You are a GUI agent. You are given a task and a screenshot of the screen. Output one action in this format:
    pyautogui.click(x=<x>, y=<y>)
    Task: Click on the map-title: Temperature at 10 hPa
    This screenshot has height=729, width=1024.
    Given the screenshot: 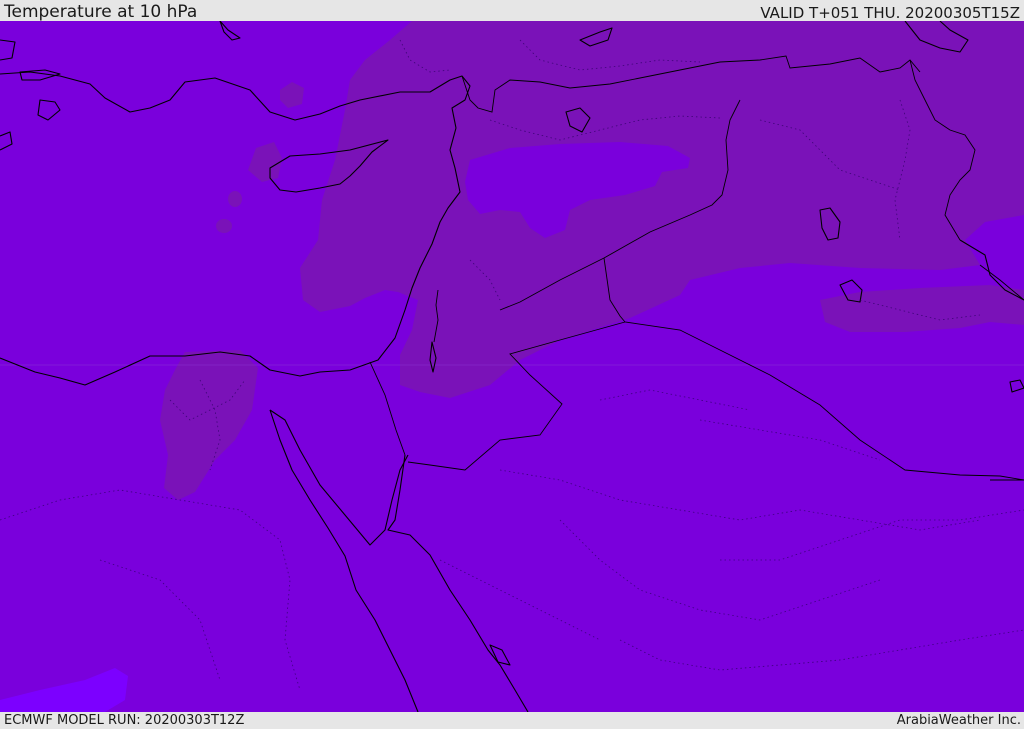 What is the action you would take?
    pyautogui.click(x=101, y=12)
    